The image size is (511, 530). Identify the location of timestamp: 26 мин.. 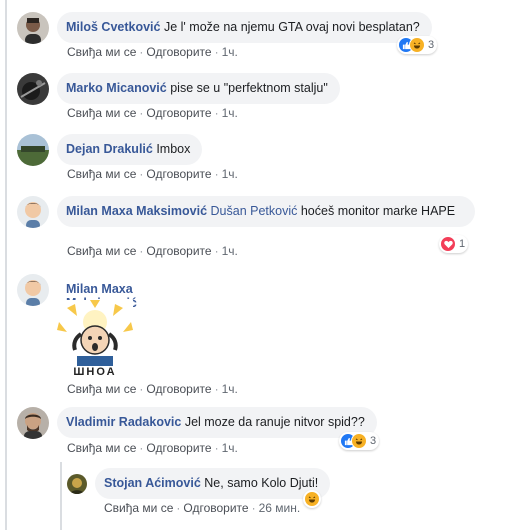
(280, 508).